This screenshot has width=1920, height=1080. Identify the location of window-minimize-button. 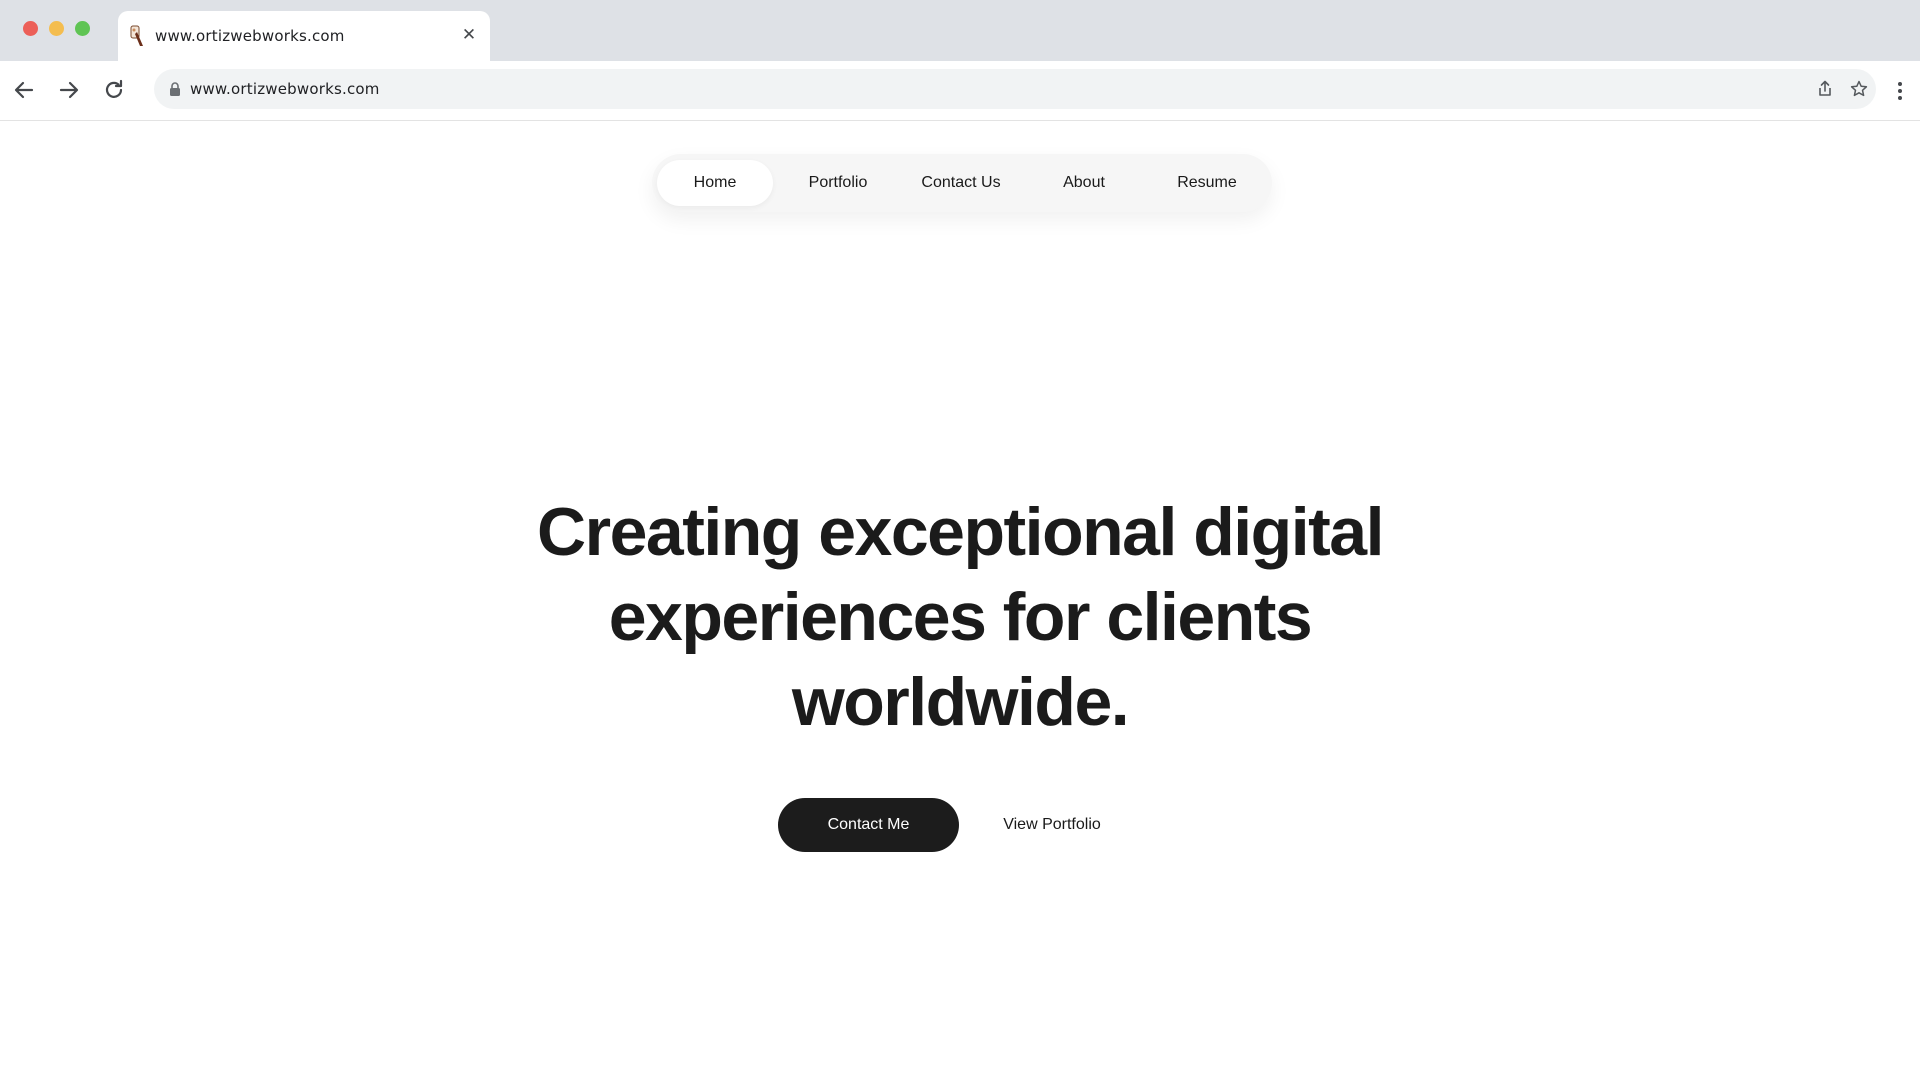
(56, 28).